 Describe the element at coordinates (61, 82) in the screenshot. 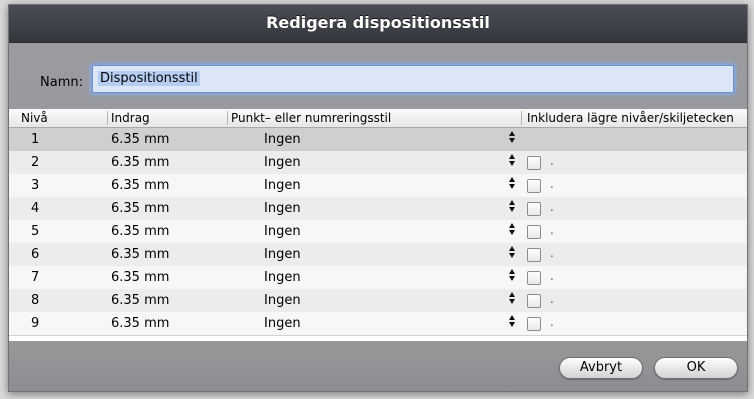

I see `name-label: Namn:` at that location.